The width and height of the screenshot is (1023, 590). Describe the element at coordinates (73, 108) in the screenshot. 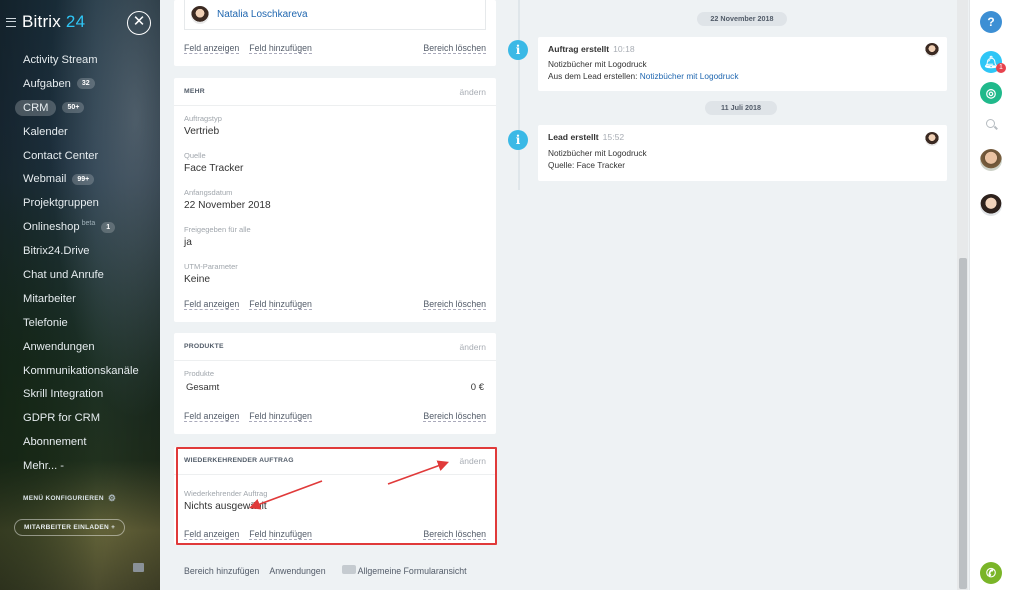

I see `counter-badge: 50+` at that location.